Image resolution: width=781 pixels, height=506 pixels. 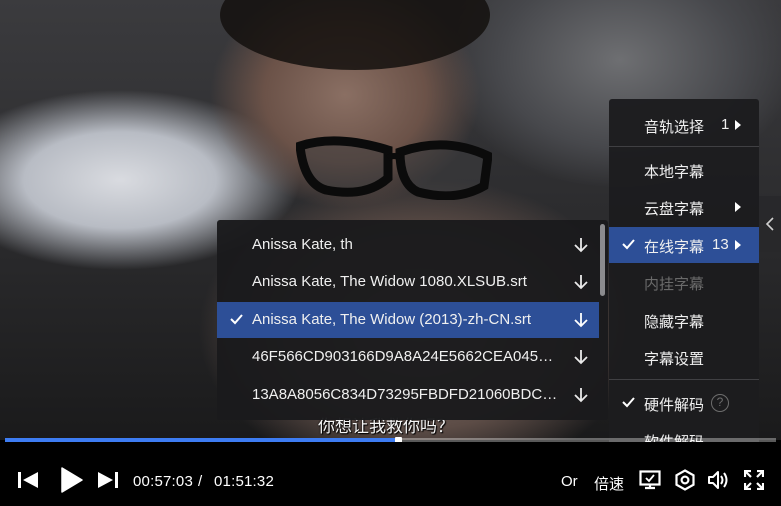 What do you see at coordinates (163, 481) in the screenshot?
I see `current-time: 00:57:03` at bounding box center [163, 481].